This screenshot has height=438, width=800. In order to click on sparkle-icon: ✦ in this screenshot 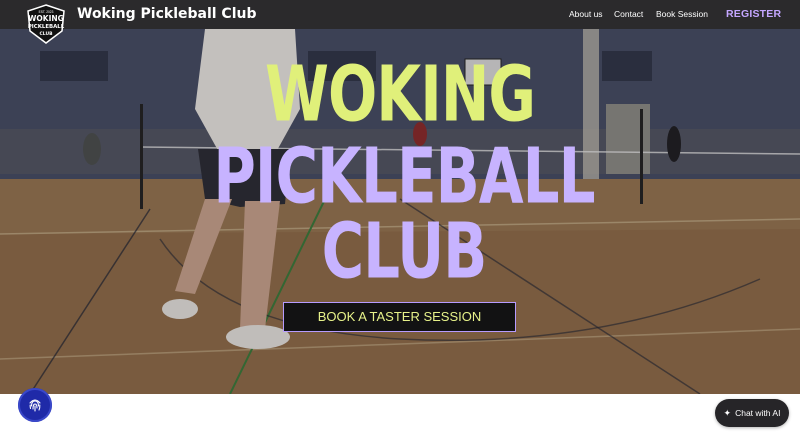, I will do `click(727, 412)`.